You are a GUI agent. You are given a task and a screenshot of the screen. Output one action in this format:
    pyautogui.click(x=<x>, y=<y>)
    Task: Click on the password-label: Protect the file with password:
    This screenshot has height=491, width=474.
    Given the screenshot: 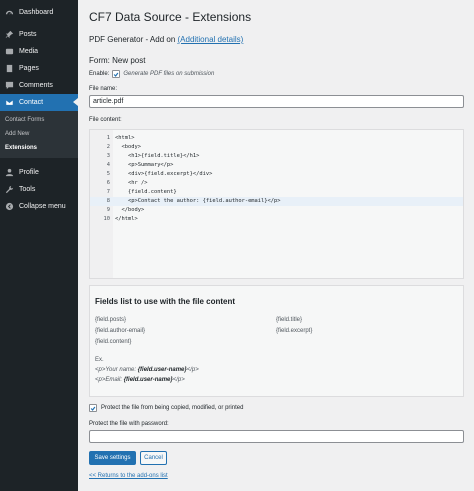 What is the action you would take?
    pyautogui.click(x=129, y=424)
    